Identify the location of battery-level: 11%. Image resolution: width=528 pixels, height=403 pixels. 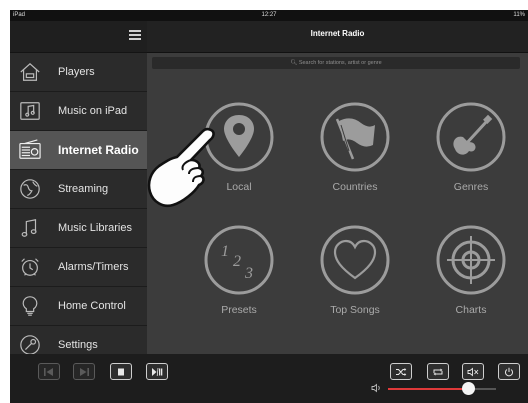
(519, 15).